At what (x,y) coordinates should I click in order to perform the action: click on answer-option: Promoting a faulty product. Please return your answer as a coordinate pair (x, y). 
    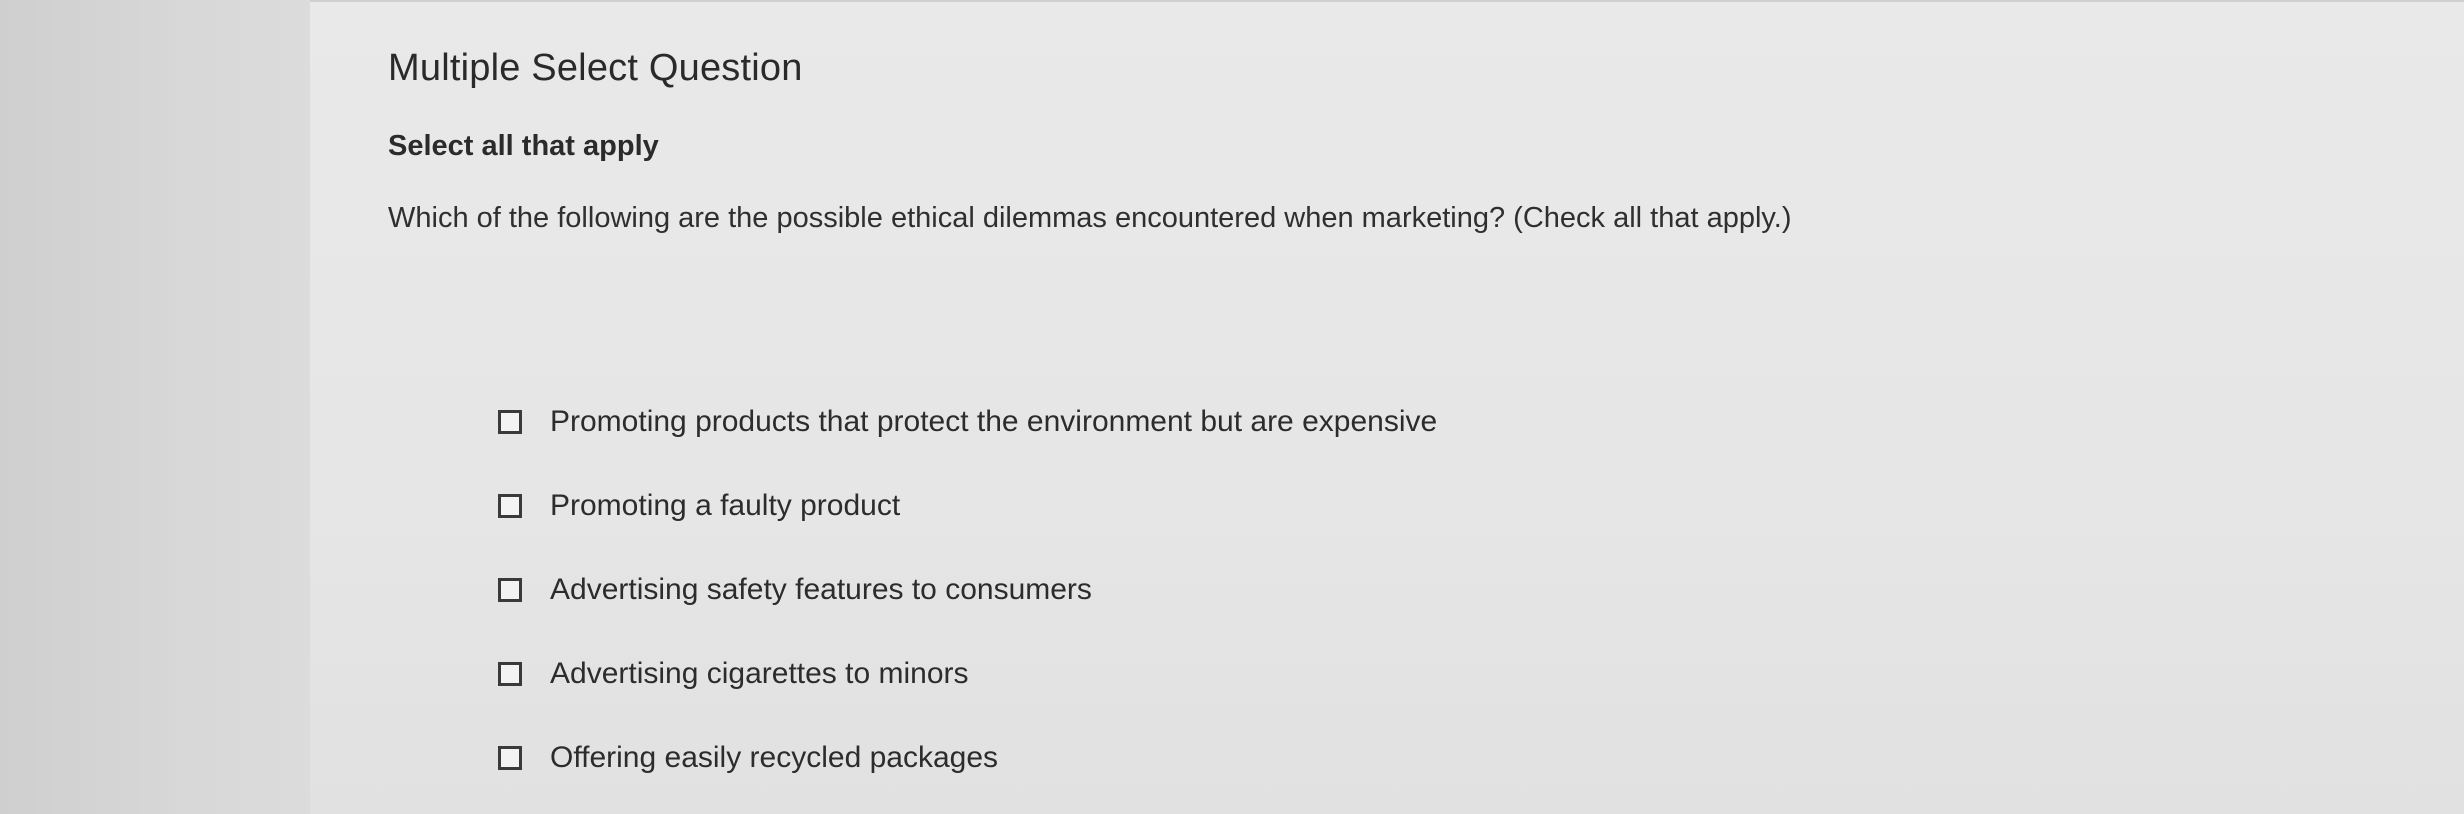
    Looking at the image, I should click on (1198, 506).